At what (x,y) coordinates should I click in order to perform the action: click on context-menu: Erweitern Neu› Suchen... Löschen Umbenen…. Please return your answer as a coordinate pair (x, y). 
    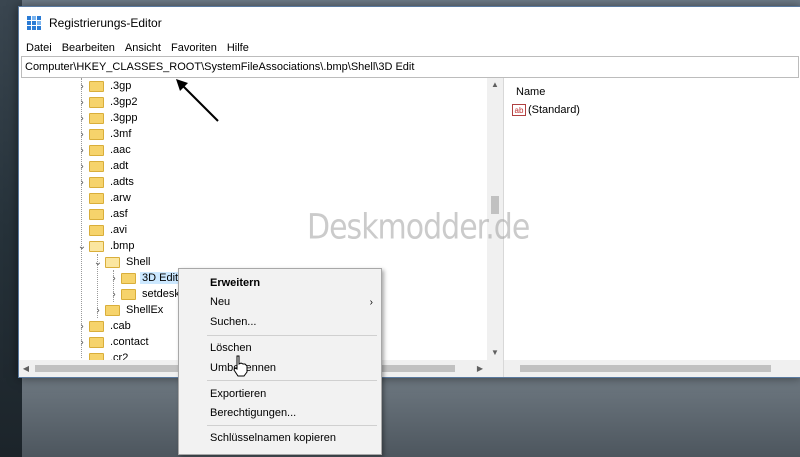
    Looking at the image, I should click on (280, 361).